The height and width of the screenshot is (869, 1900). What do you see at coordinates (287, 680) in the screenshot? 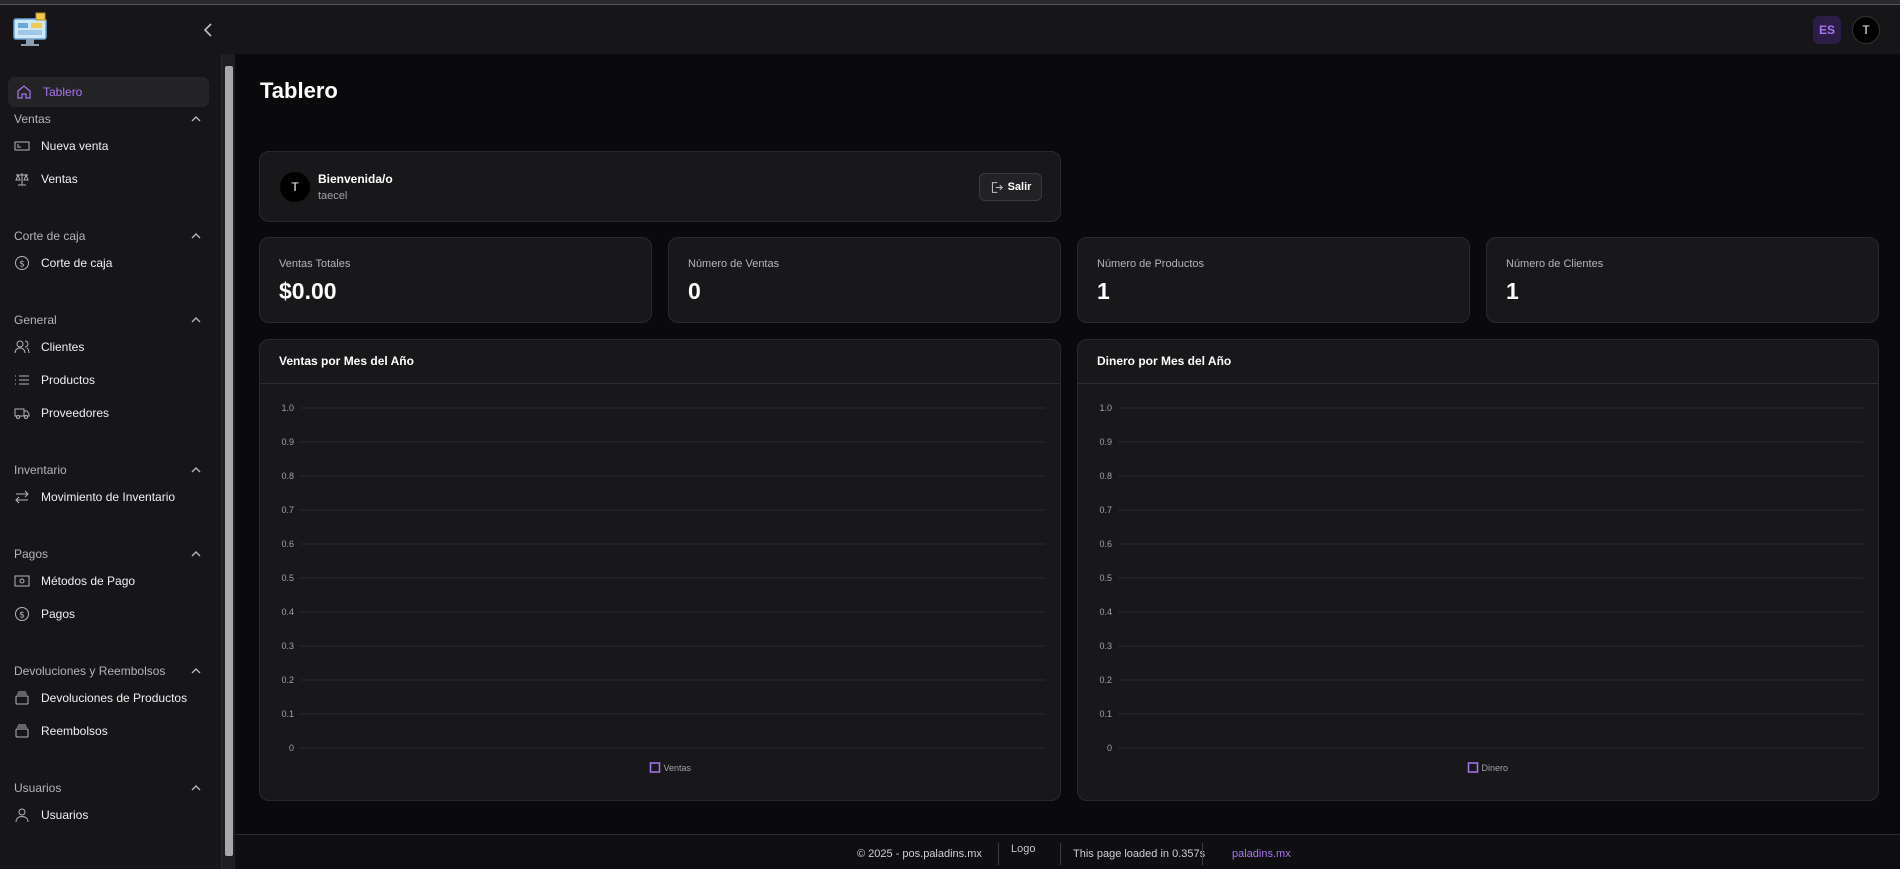
I see `y-tick-label: 0.2` at bounding box center [287, 680].